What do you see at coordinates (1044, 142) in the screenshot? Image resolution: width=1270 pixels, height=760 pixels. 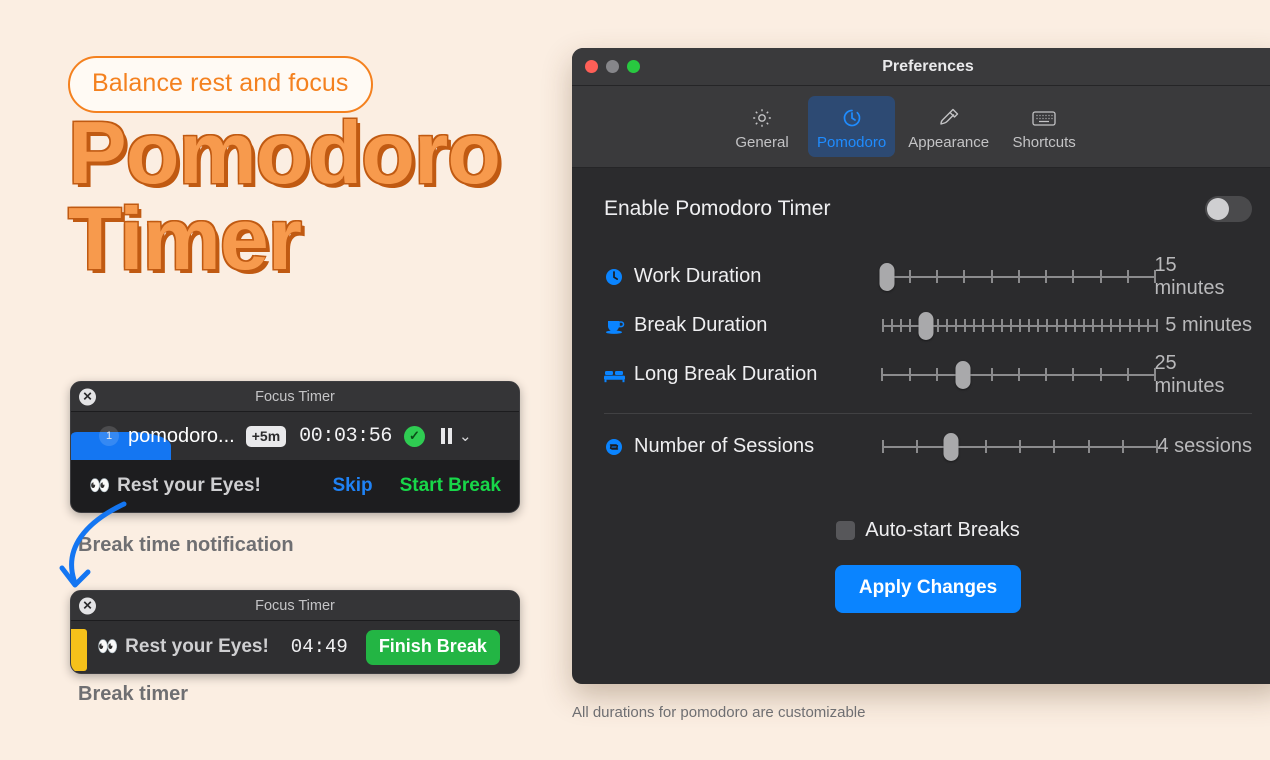 I see `tab-shortcuts-label: Shortcuts` at bounding box center [1044, 142].